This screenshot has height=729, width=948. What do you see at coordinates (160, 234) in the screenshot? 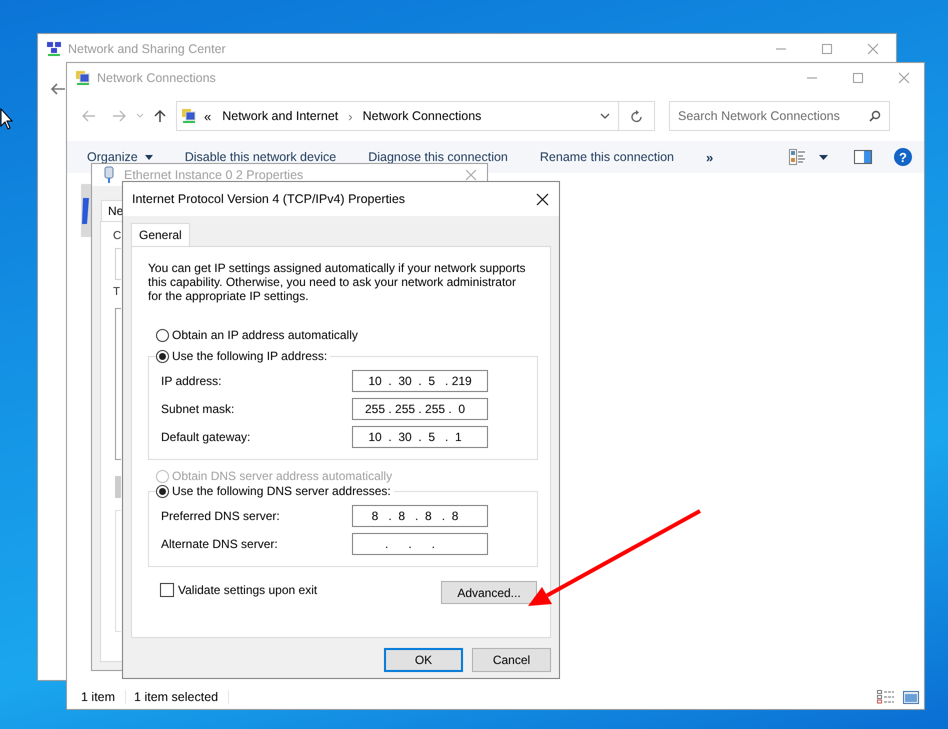
I see `tab: General` at bounding box center [160, 234].